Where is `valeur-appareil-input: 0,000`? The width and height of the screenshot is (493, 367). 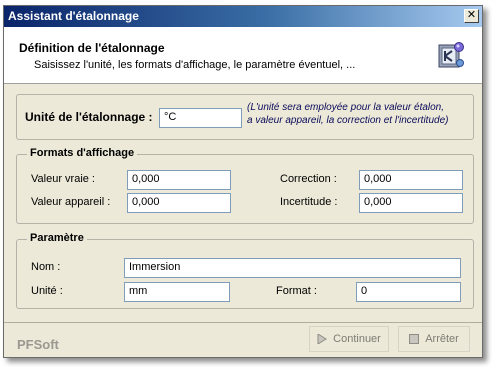 valeur-appareil-input: 0,000 is located at coordinates (179, 203).